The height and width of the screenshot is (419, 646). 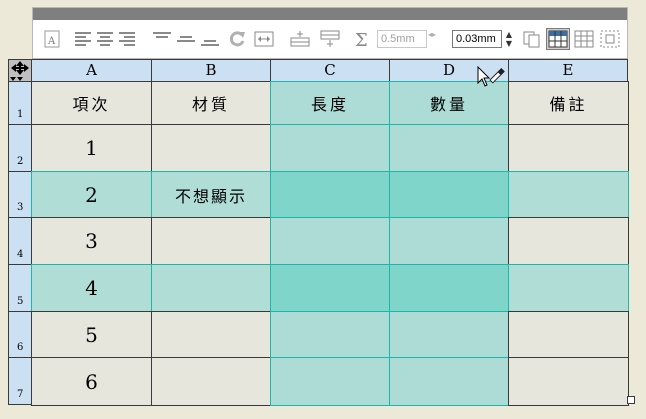 I want to click on cell-text: 4, so click(x=91, y=288).